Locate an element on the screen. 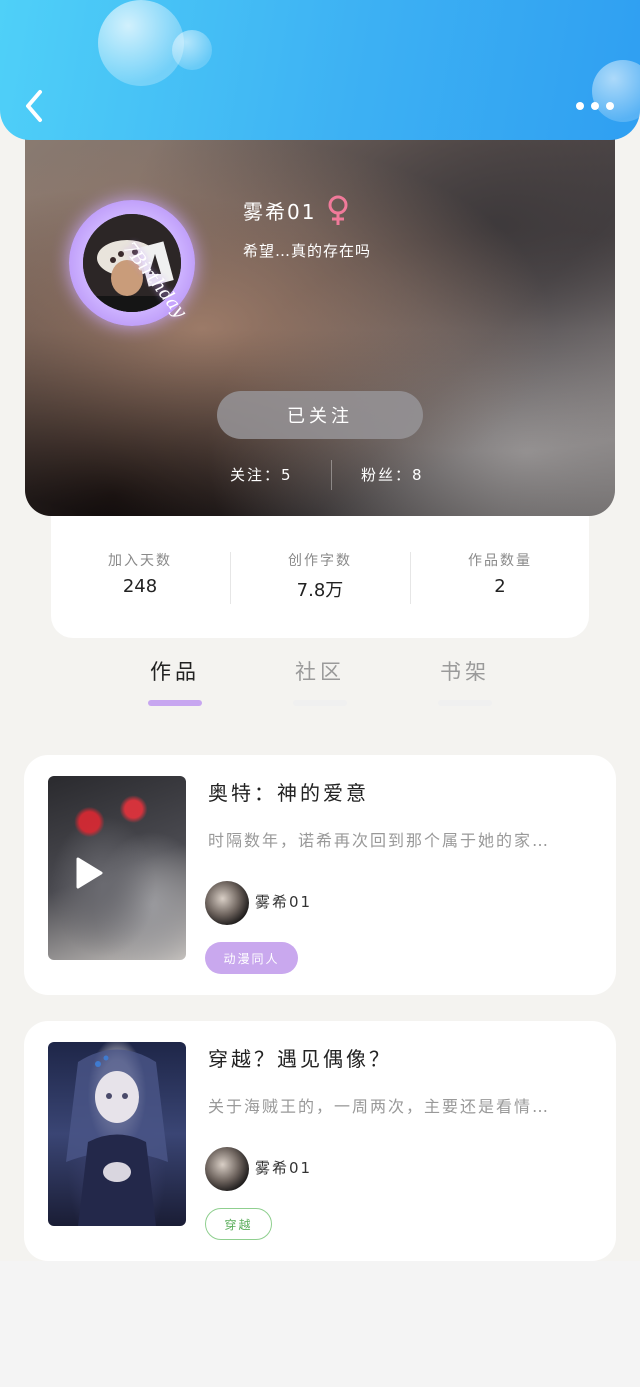 The height and width of the screenshot is (1387, 640). stat-value: 248 is located at coordinates (140, 586).